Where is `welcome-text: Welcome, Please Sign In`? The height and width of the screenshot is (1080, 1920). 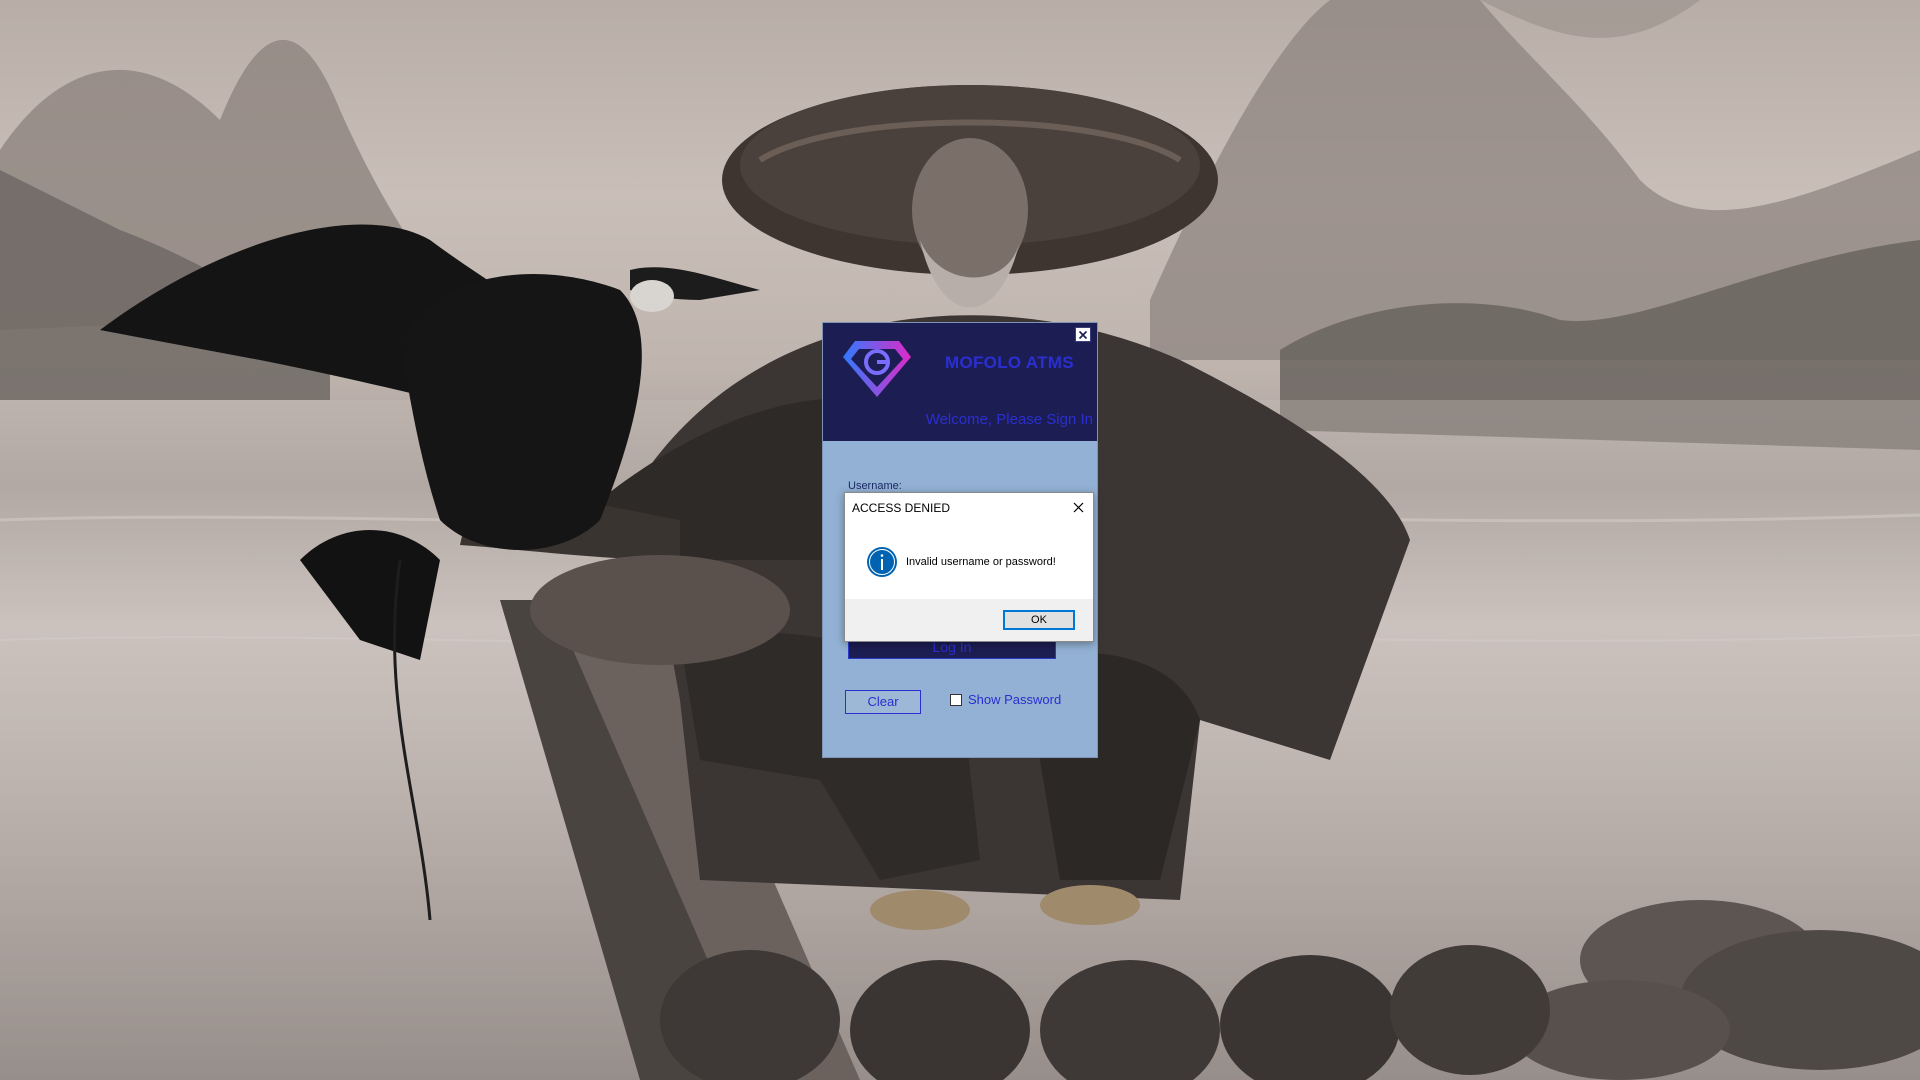
welcome-text: Welcome, Please Sign In is located at coordinates (1009, 419).